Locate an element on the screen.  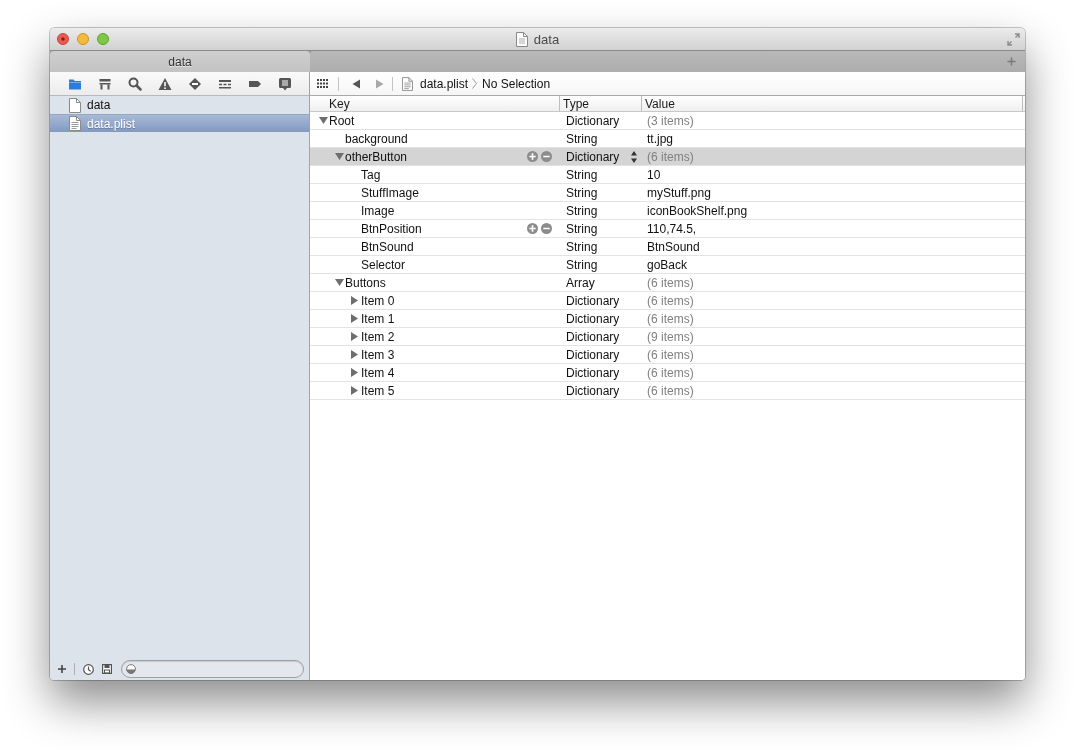
row-value: tt.jpg is located at coordinates (660, 139).